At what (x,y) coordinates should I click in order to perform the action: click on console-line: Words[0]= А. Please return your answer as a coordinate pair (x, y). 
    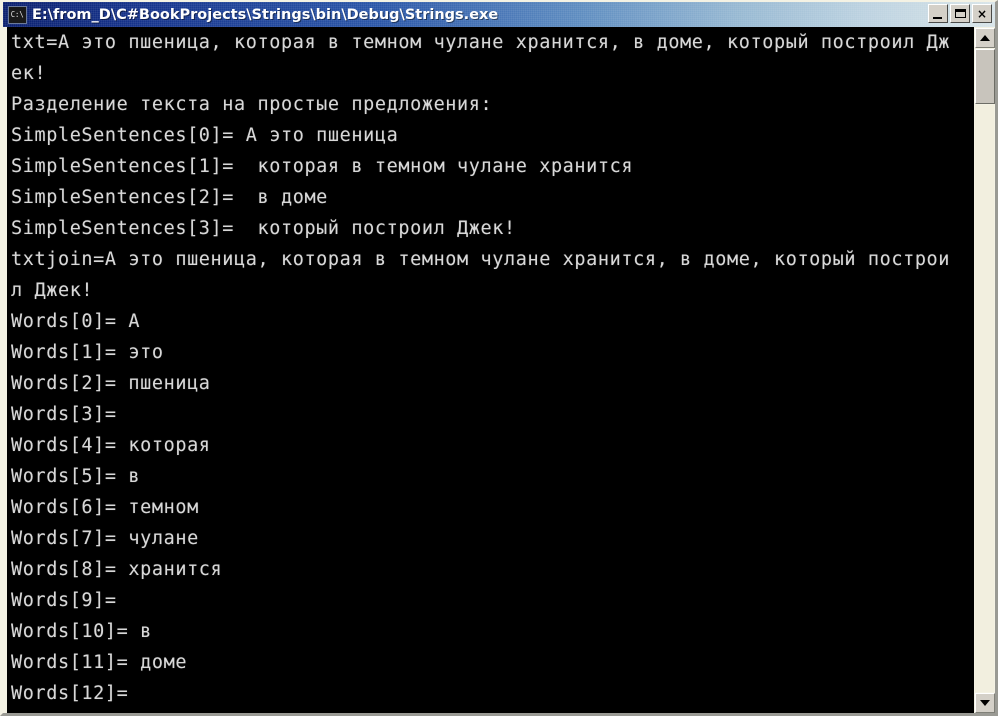
    Looking at the image, I should click on (76, 321).